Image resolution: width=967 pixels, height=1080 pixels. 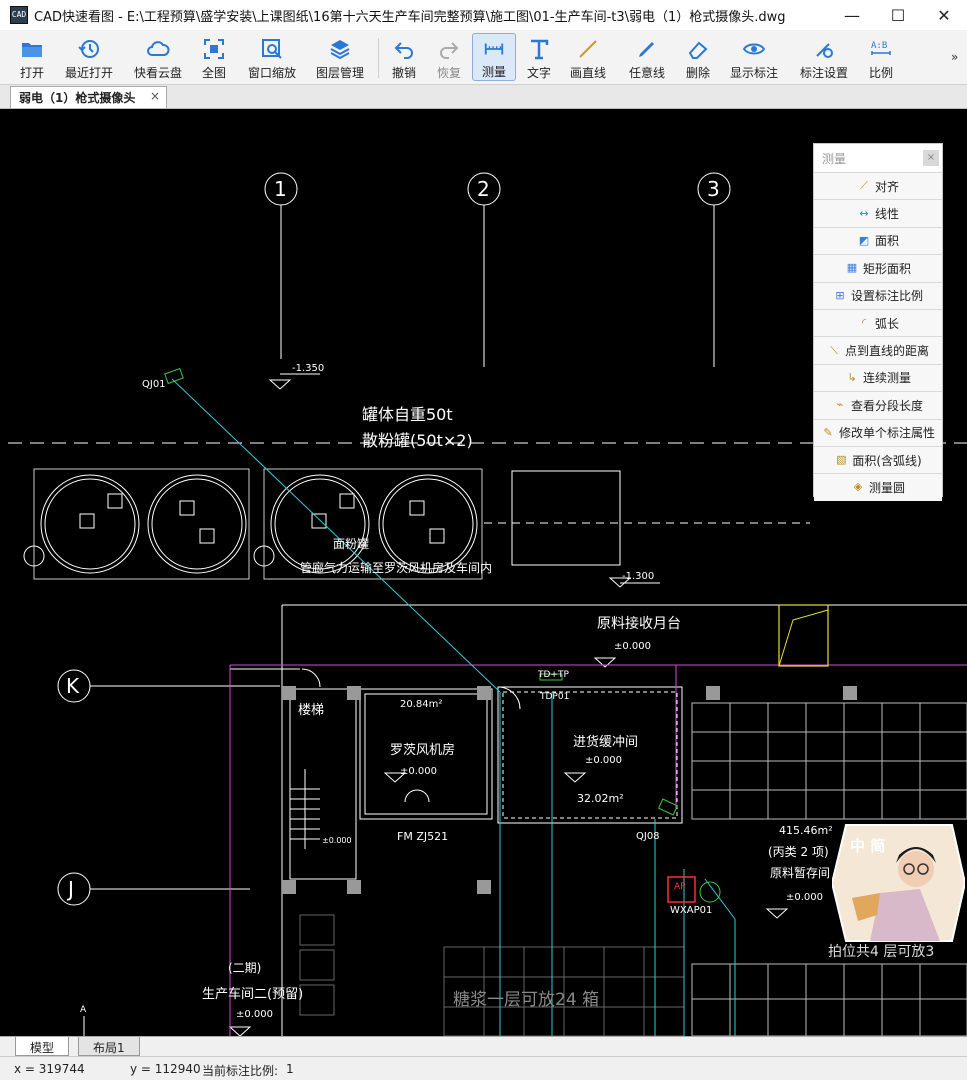 I want to click on maximize-button: ☐, so click(x=898, y=15).